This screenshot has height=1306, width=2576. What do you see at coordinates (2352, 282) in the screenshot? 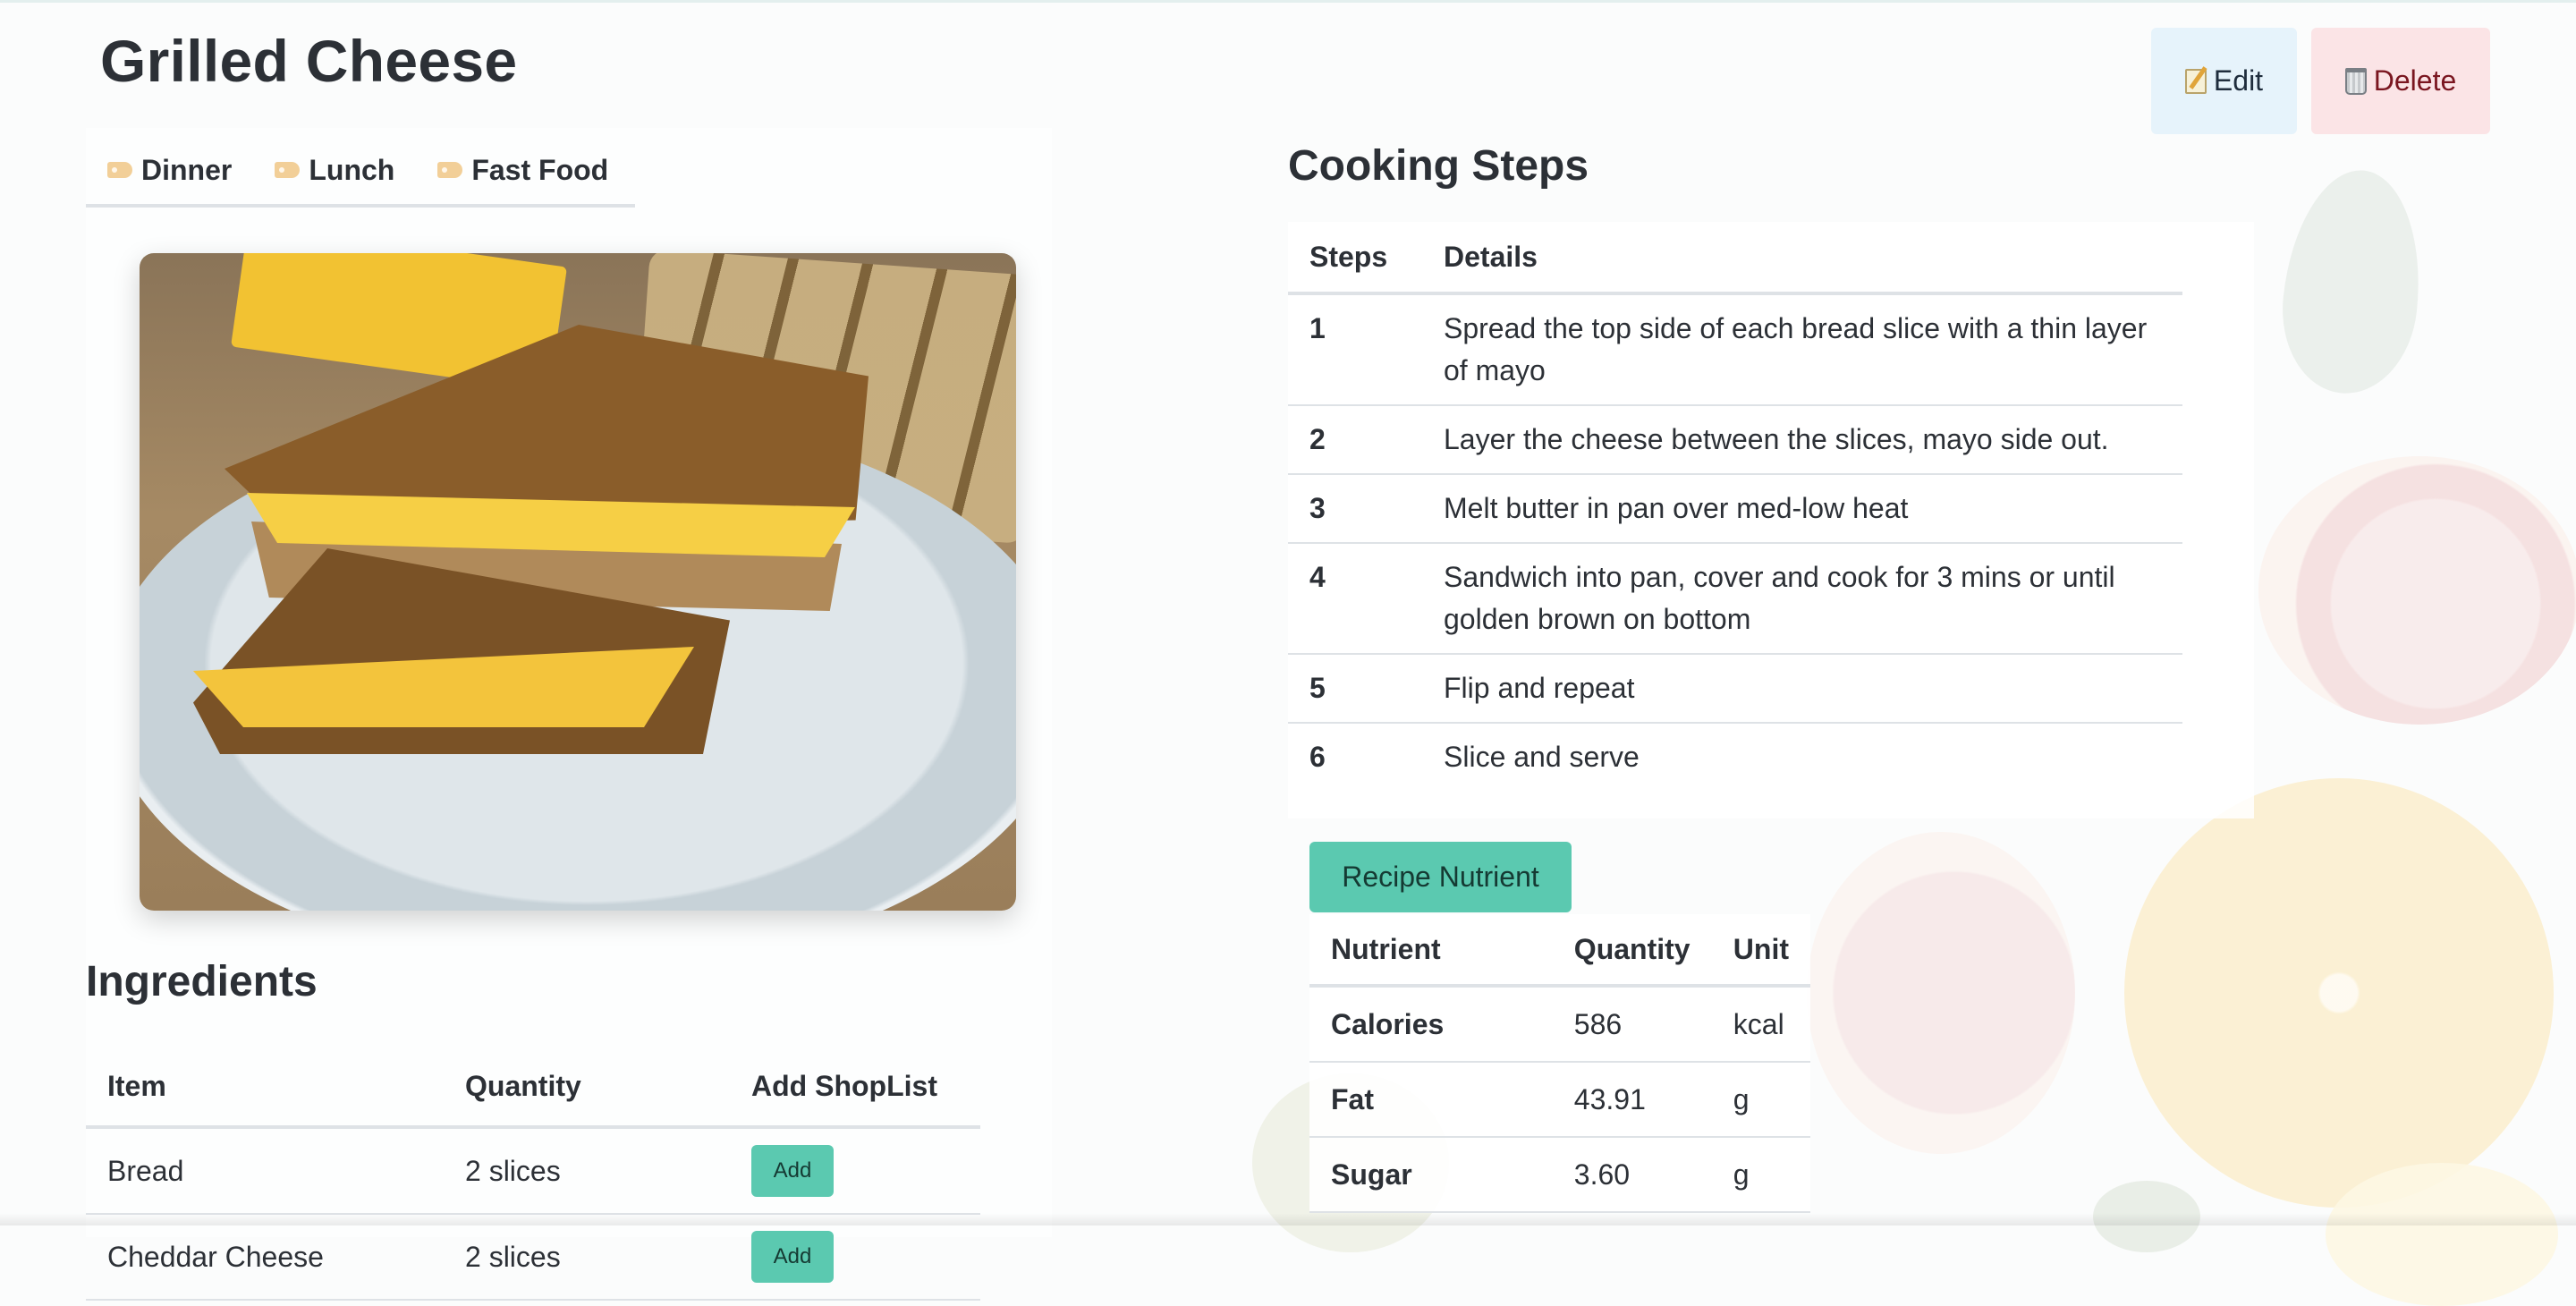
I see `background-leaf` at bounding box center [2352, 282].